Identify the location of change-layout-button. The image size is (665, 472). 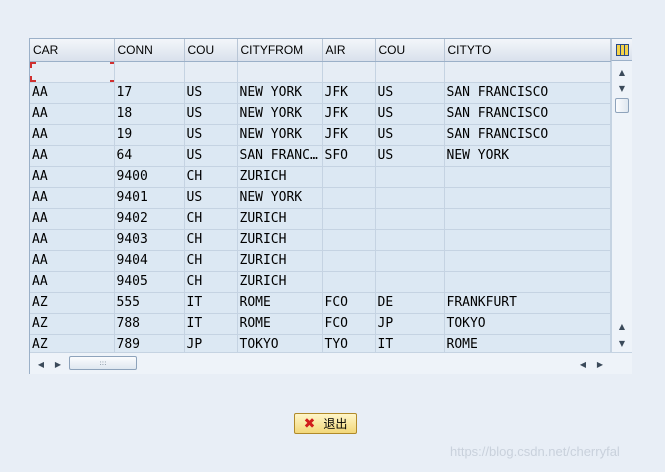
(621, 50).